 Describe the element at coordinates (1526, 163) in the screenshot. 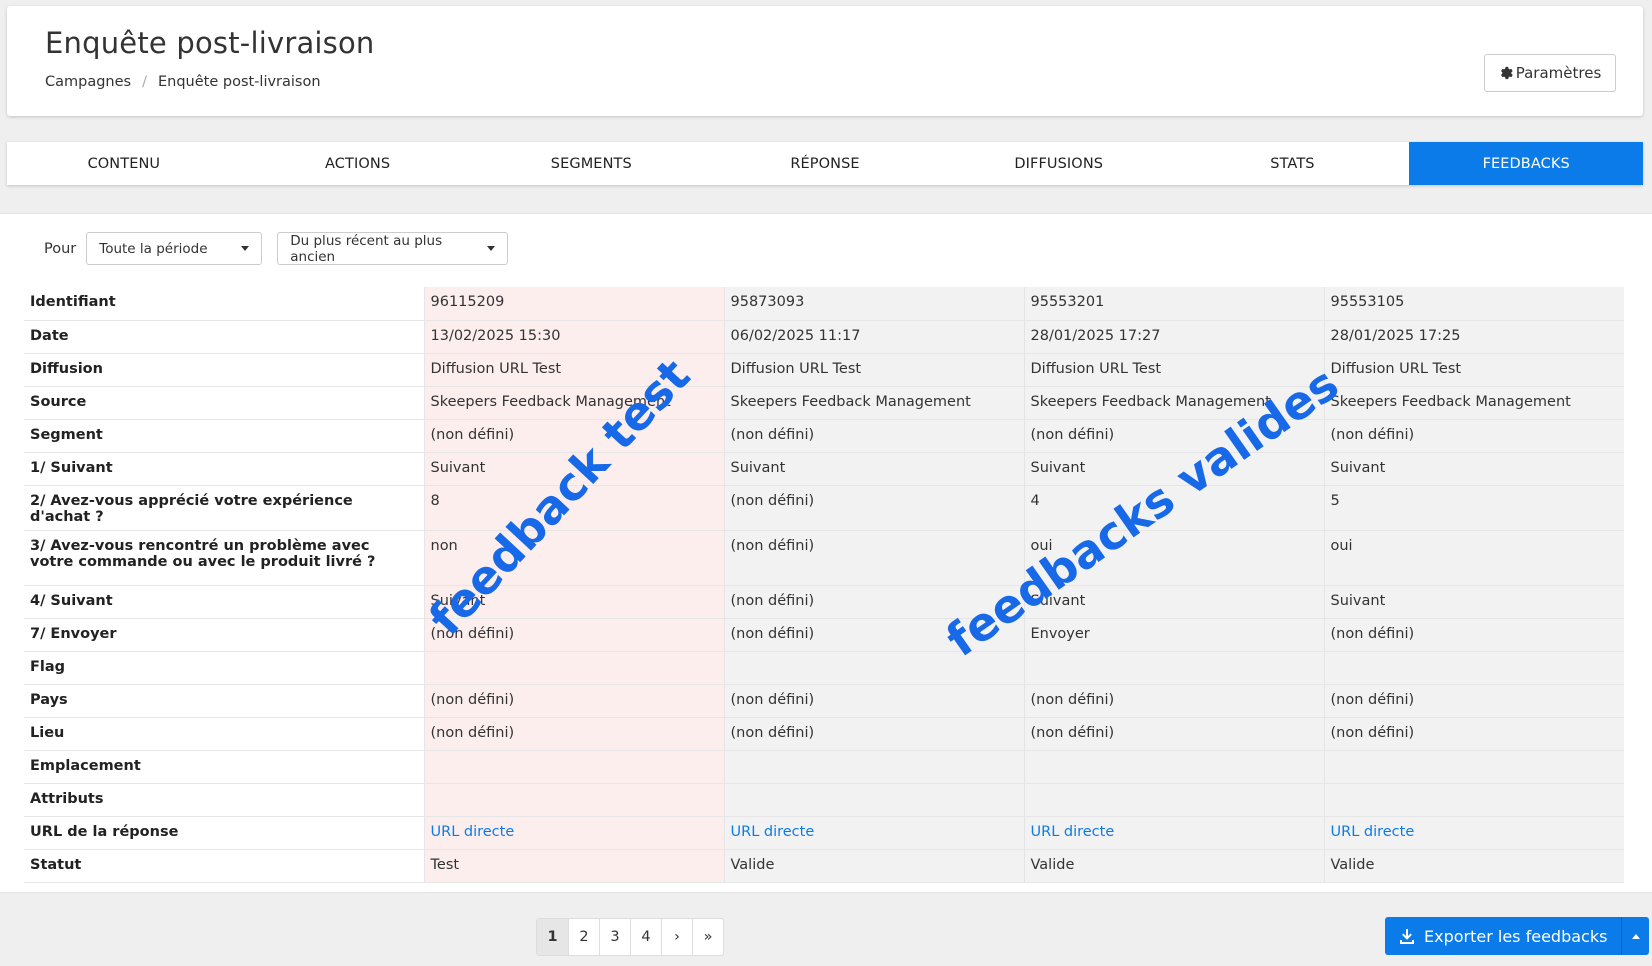

I see `tab-feedbacks: FEEDBACKS` at that location.